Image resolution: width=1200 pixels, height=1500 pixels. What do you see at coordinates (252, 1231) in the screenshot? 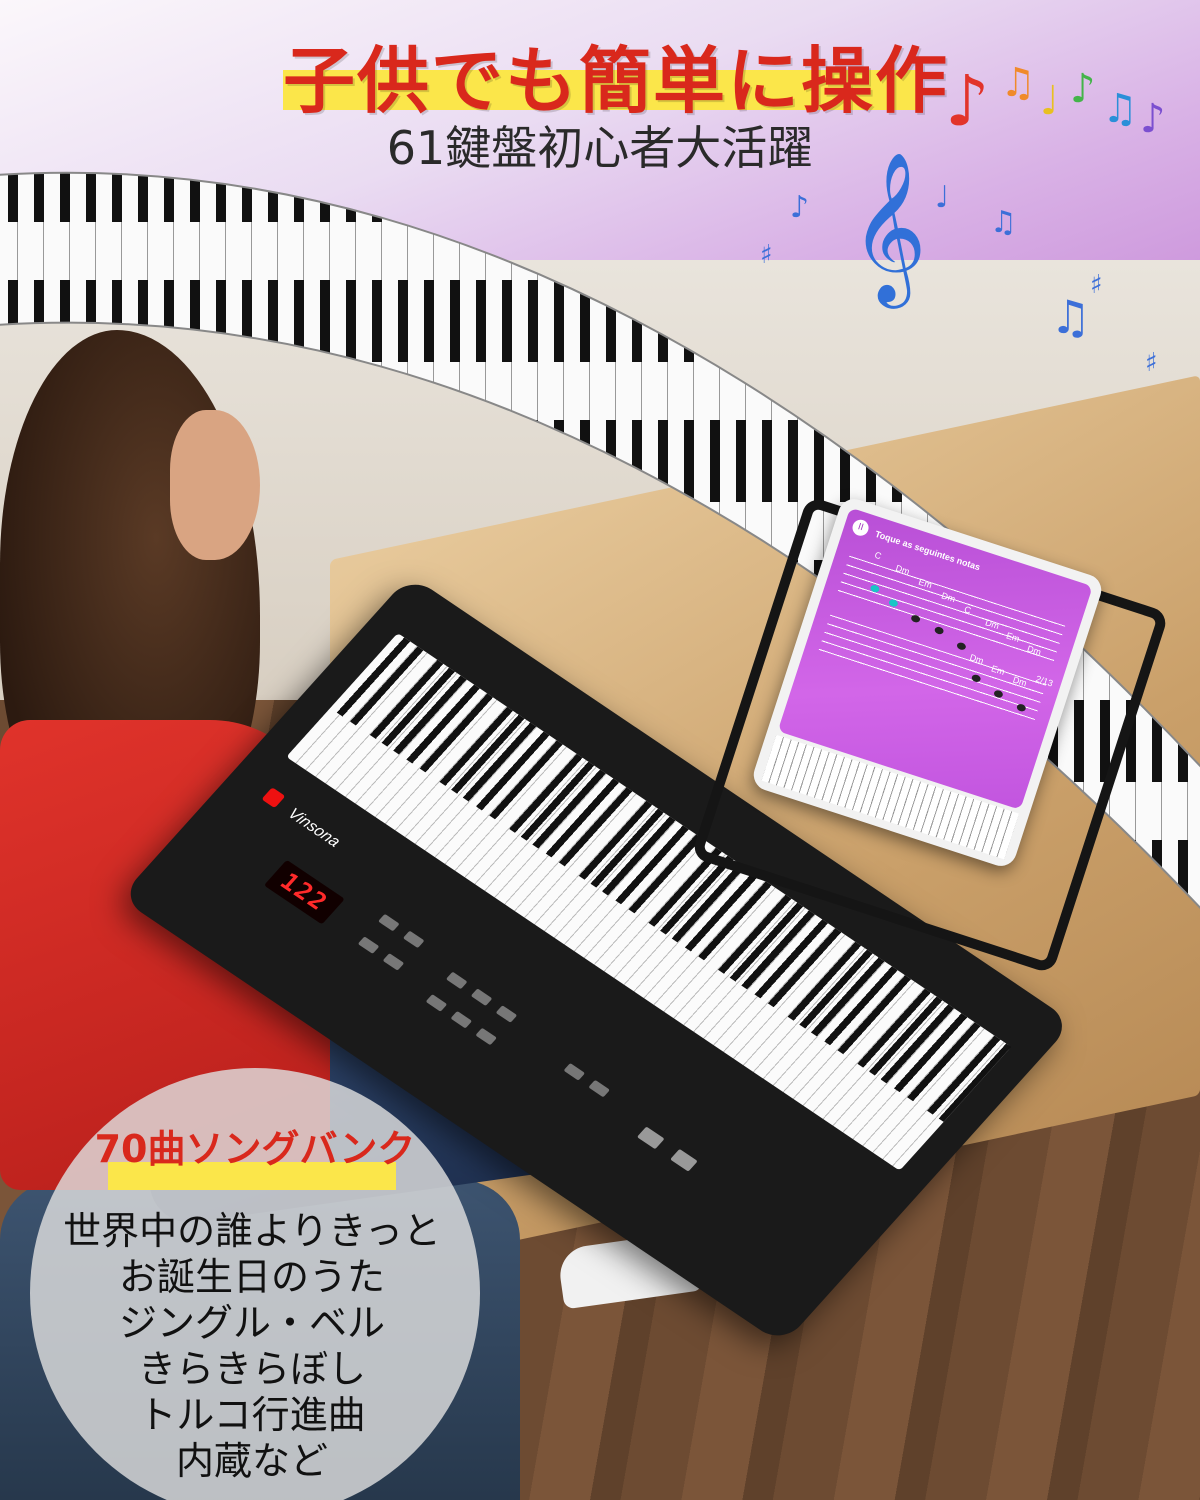
I see `song-item: 世界中の誰よりきっと` at bounding box center [252, 1231].